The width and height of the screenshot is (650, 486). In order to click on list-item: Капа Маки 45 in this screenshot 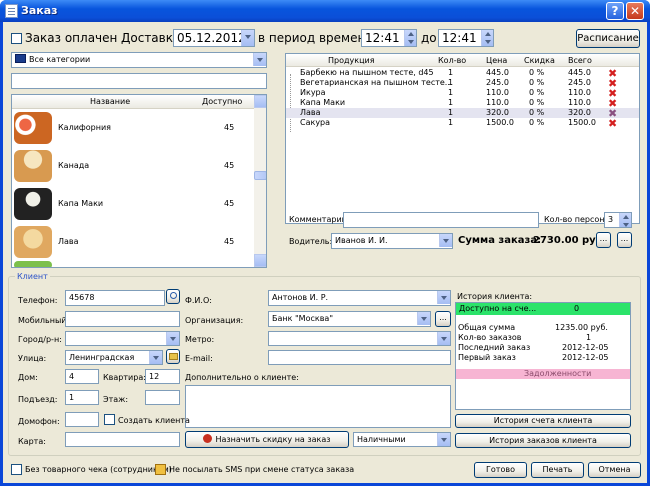, I will do `click(133, 204)`.